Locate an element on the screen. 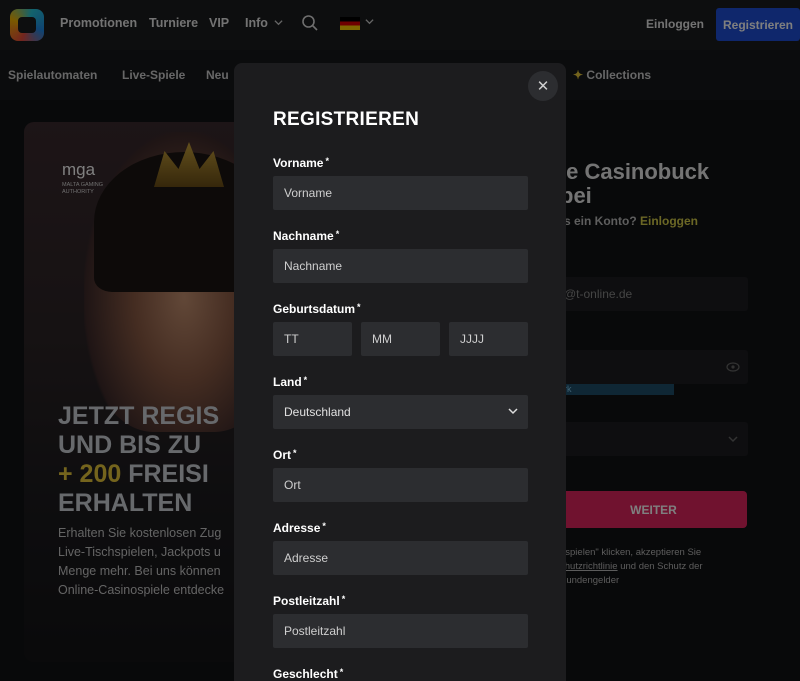 Image resolution: width=800 pixels, height=681 pixels. geschlecht-label-text: Geschlecht is located at coordinates (305, 674).